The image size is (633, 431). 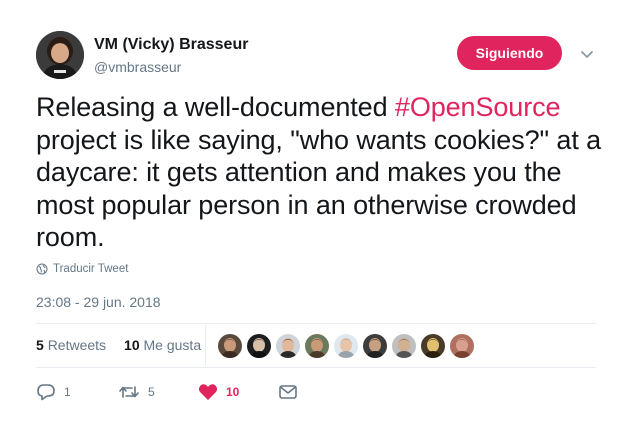 I want to click on like-button: 10, so click(x=218, y=392).